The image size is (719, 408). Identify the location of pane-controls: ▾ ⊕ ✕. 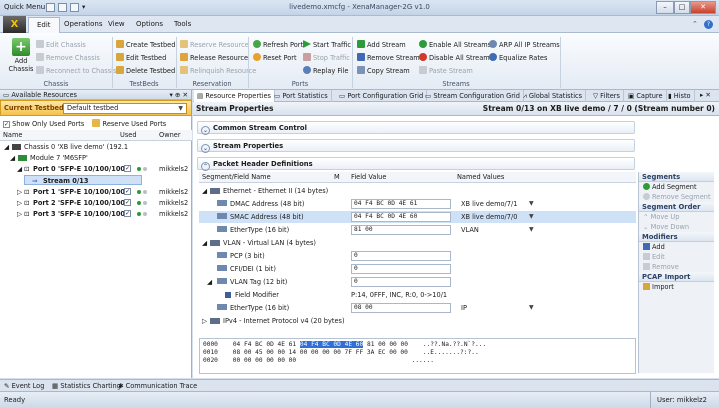
(180, 95).